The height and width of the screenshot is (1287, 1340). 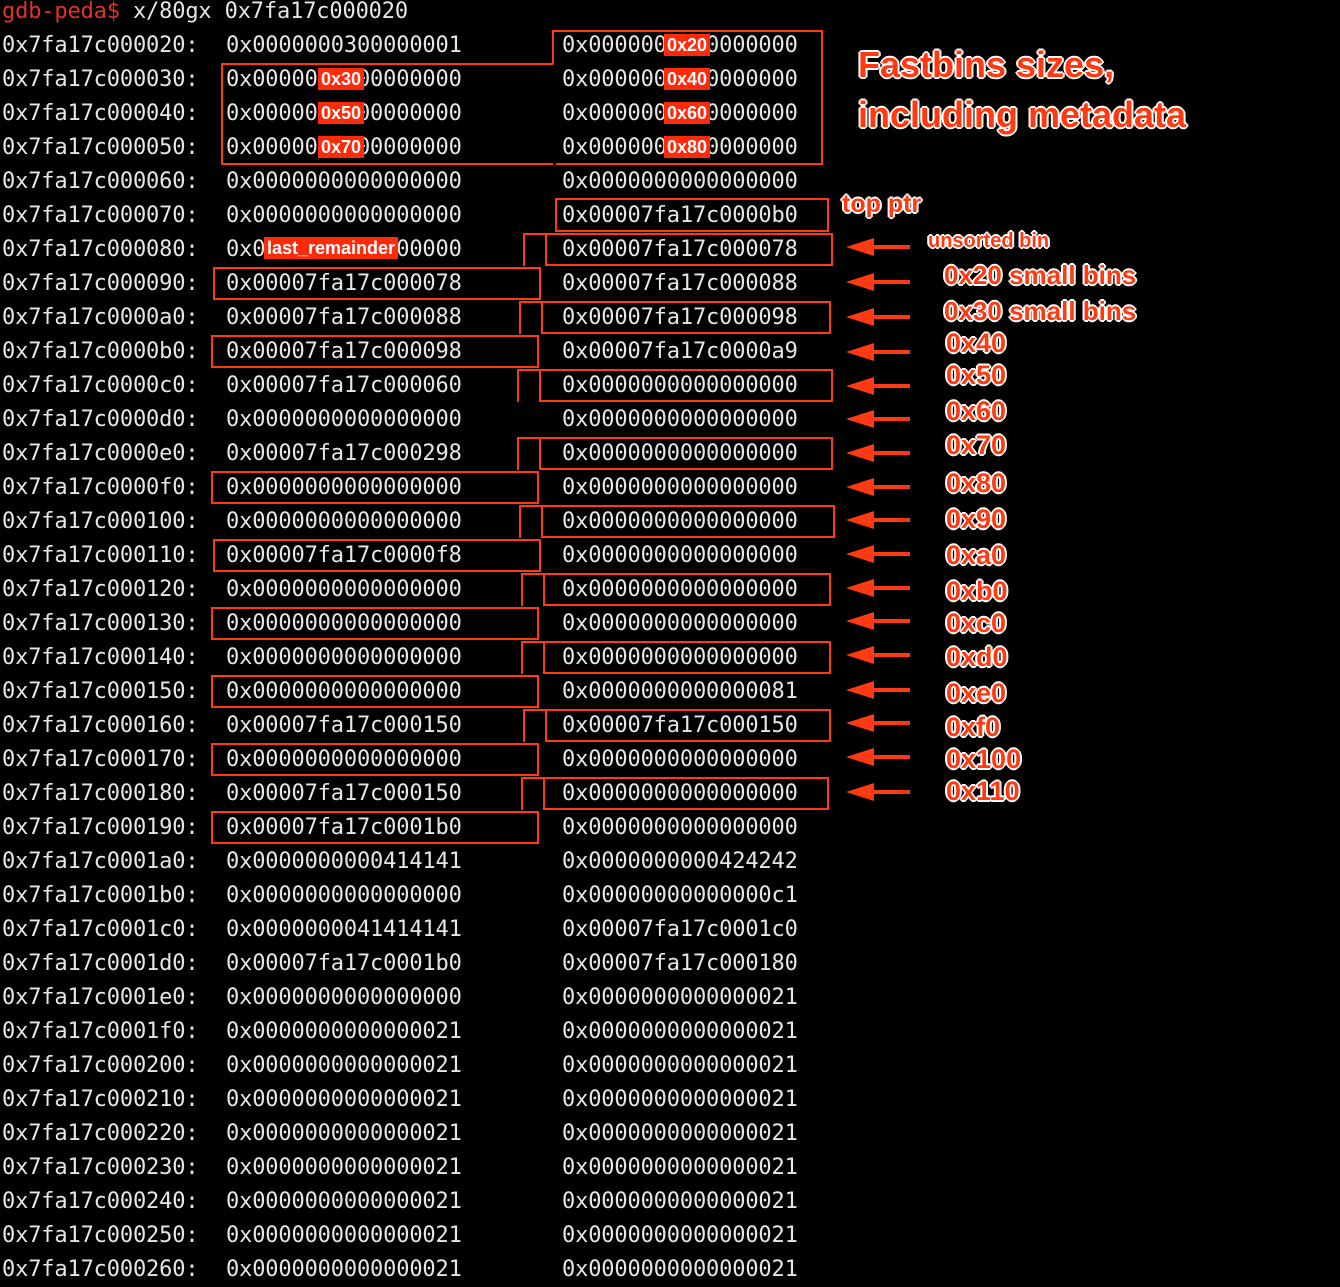 I want to click on small-bin-label: 0x100, so click(x=984, y=759).